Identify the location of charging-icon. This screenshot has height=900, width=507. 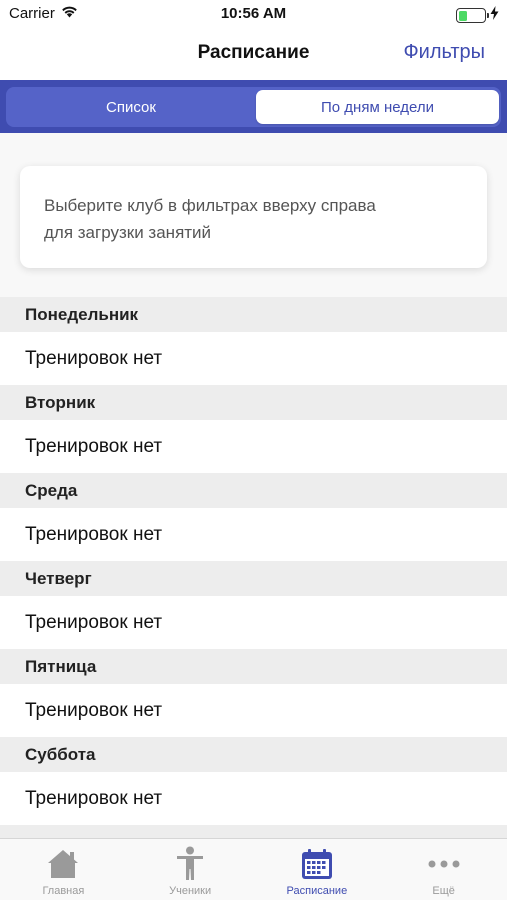
(494, 15).